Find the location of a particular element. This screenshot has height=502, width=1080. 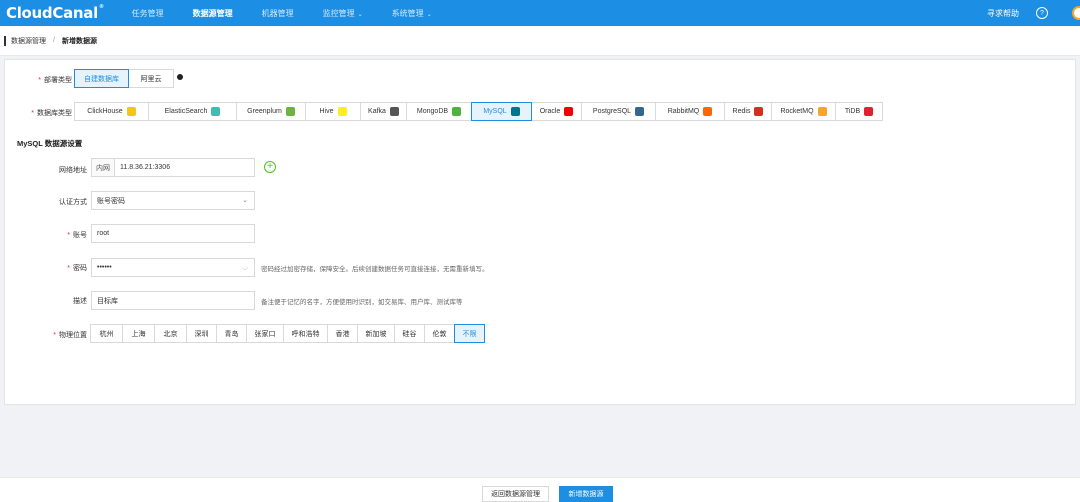

db-option-label: ClickHouse is located at coordinates (105, 111).